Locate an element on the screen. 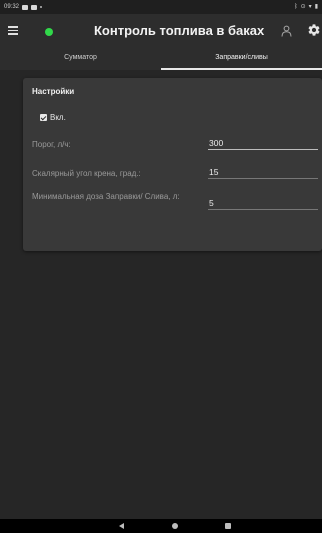 Image resolution: width=322 pixels, height=533 pixels. bluetooth-icon: ᛒ is located at coordinates (296, 7).